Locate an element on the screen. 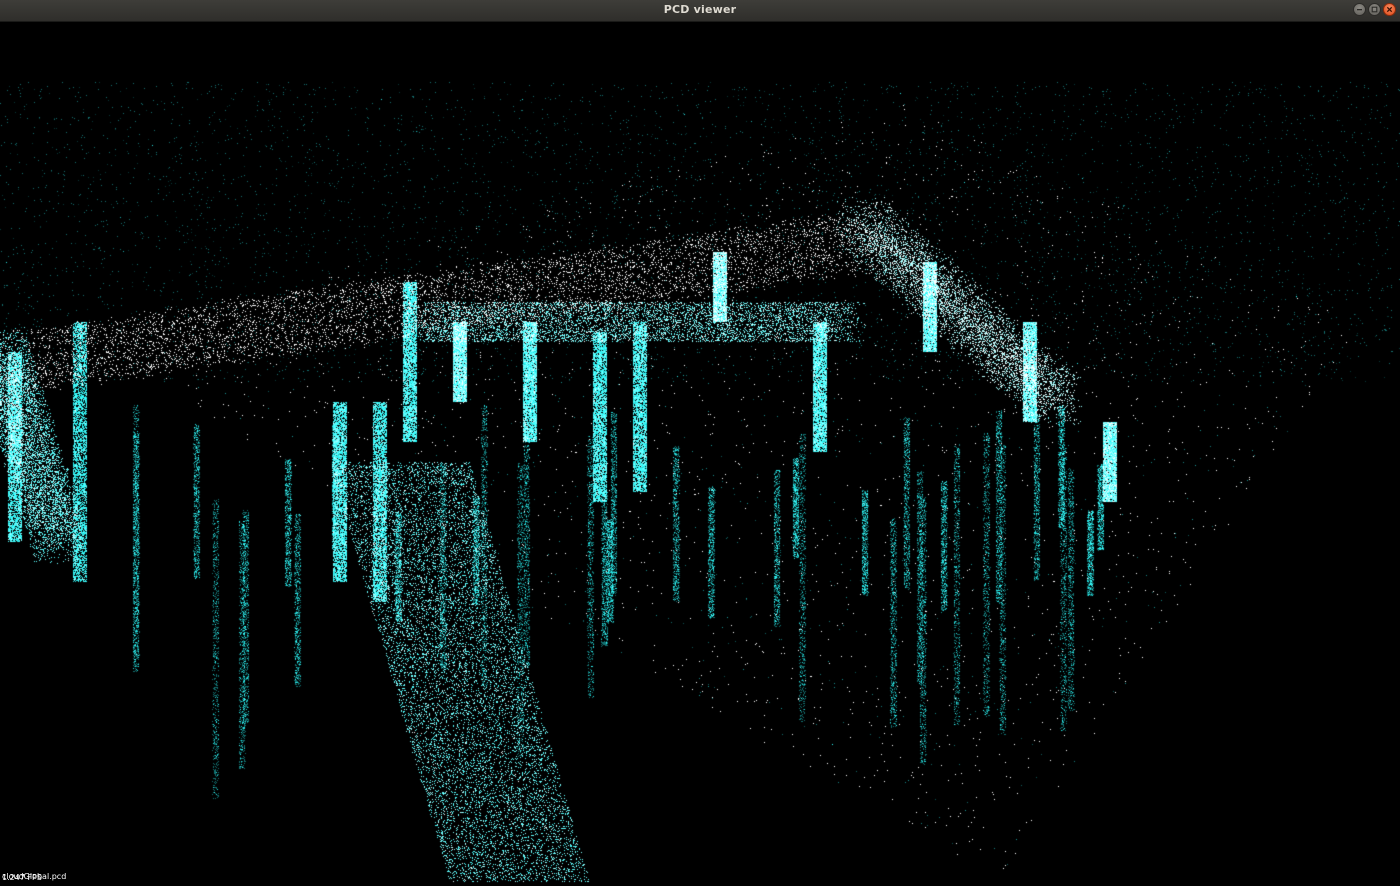  window-title: PCD viewer is located at coordinates (700, 9).